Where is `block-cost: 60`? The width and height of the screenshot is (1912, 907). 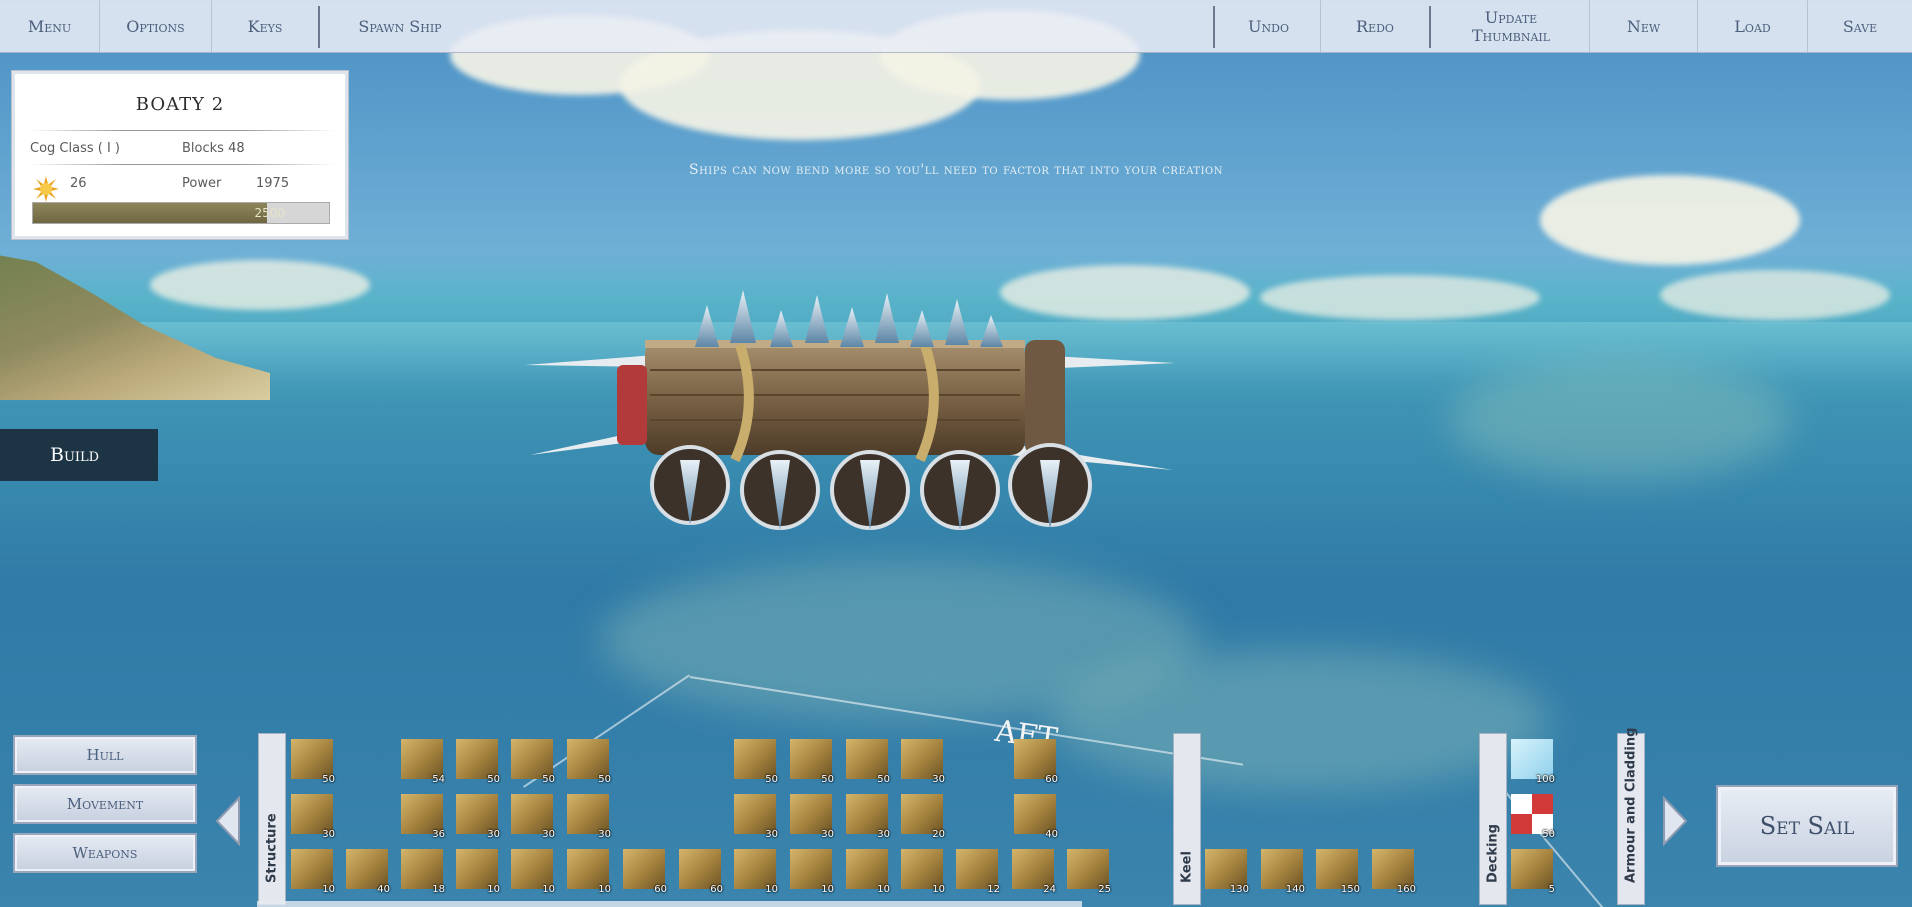 block-cost: 60 is located at coordinates (660, 889).